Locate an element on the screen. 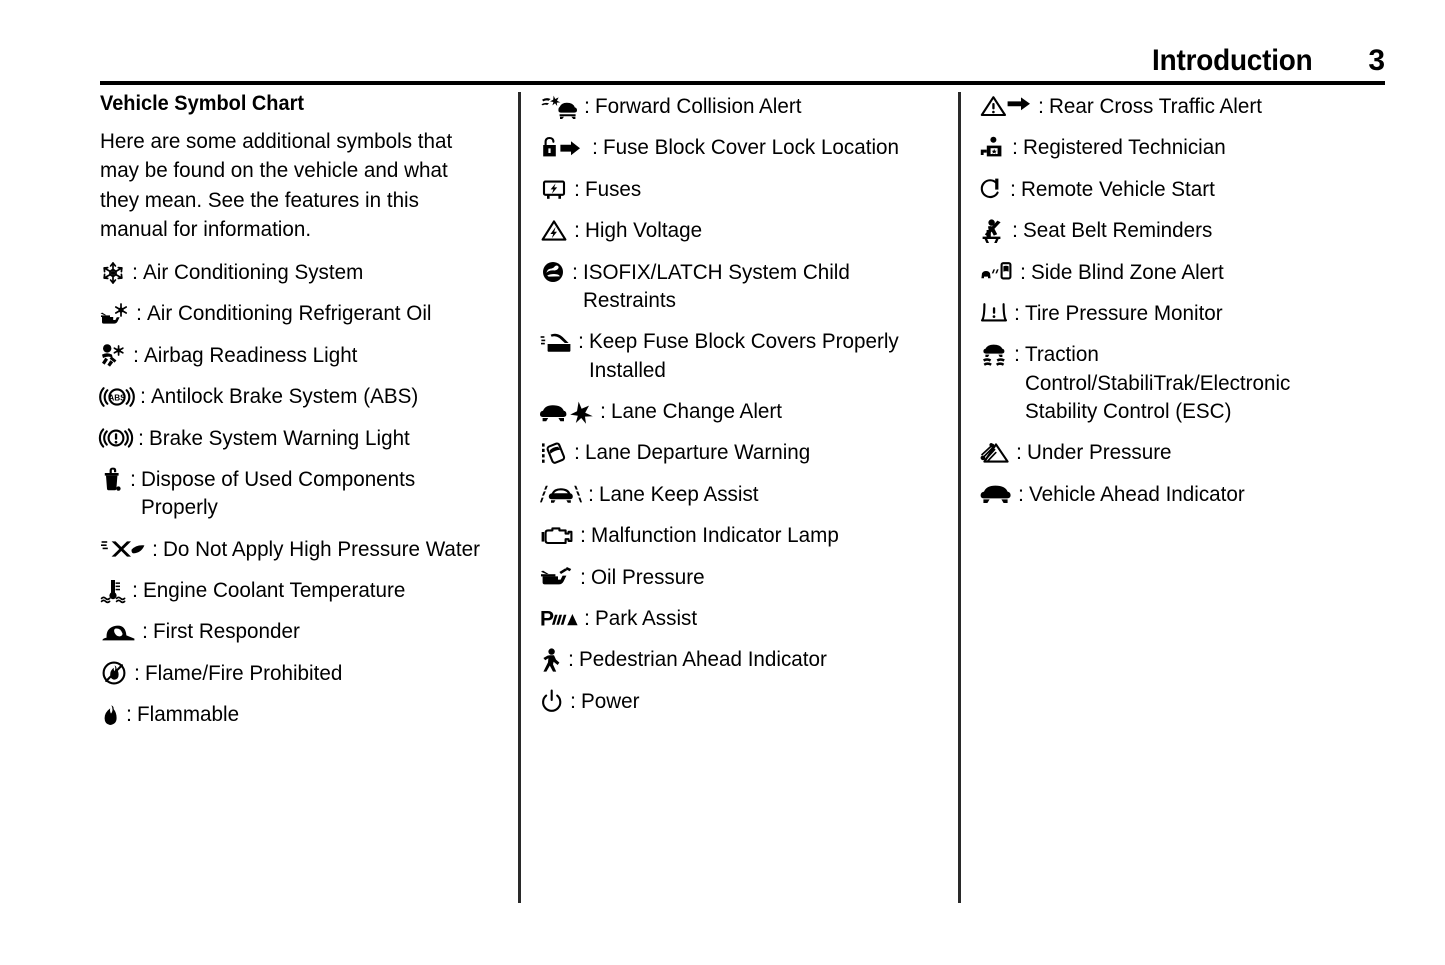 This screenshot has width=1445, height=965. page-header: Introduction 3 is located at coordinates (742, 61).